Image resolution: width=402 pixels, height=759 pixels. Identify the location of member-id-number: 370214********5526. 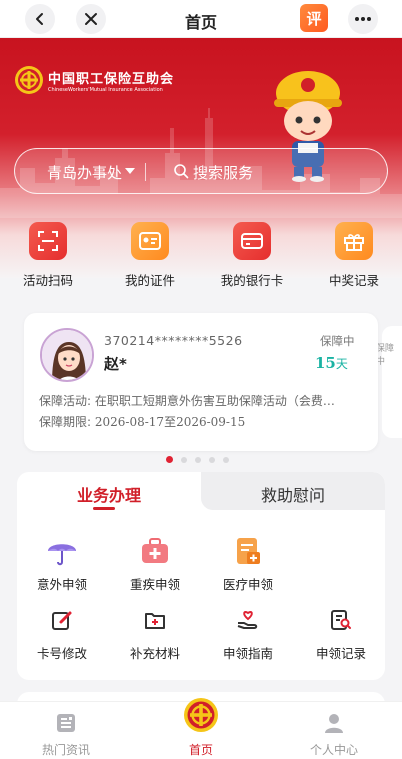
(173, 340).